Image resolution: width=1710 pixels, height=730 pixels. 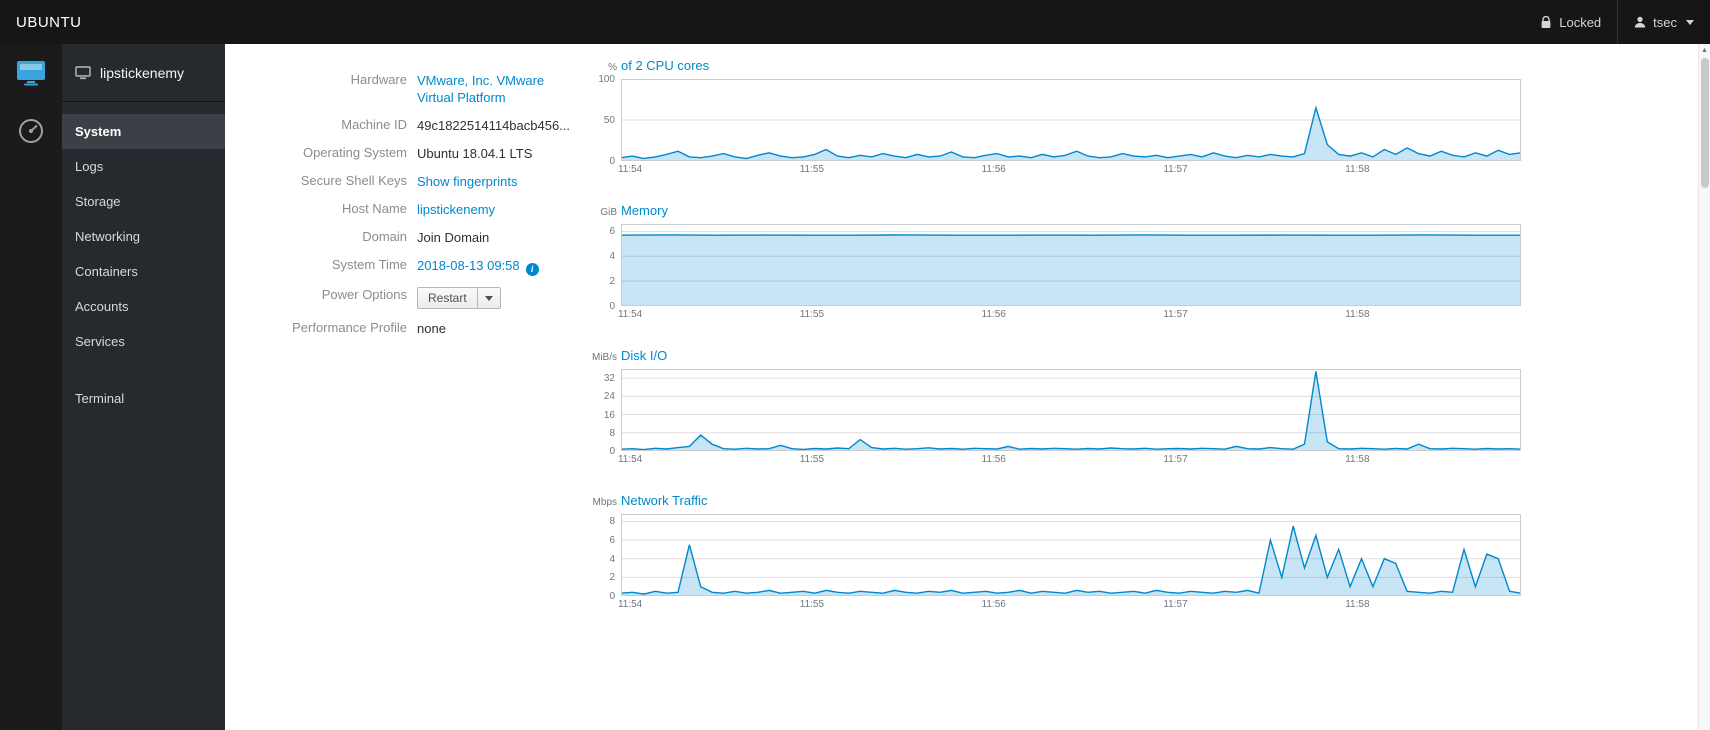 I want to click on info-icon: i, so click(x=532, y=269).